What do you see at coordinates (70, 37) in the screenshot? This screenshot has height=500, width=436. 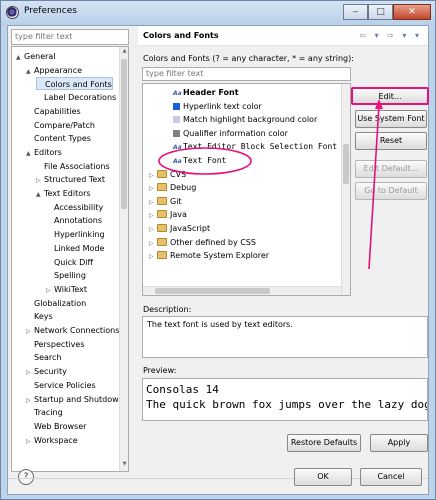 I see `filter-input: type filter text` at bounding box center [70, 37].